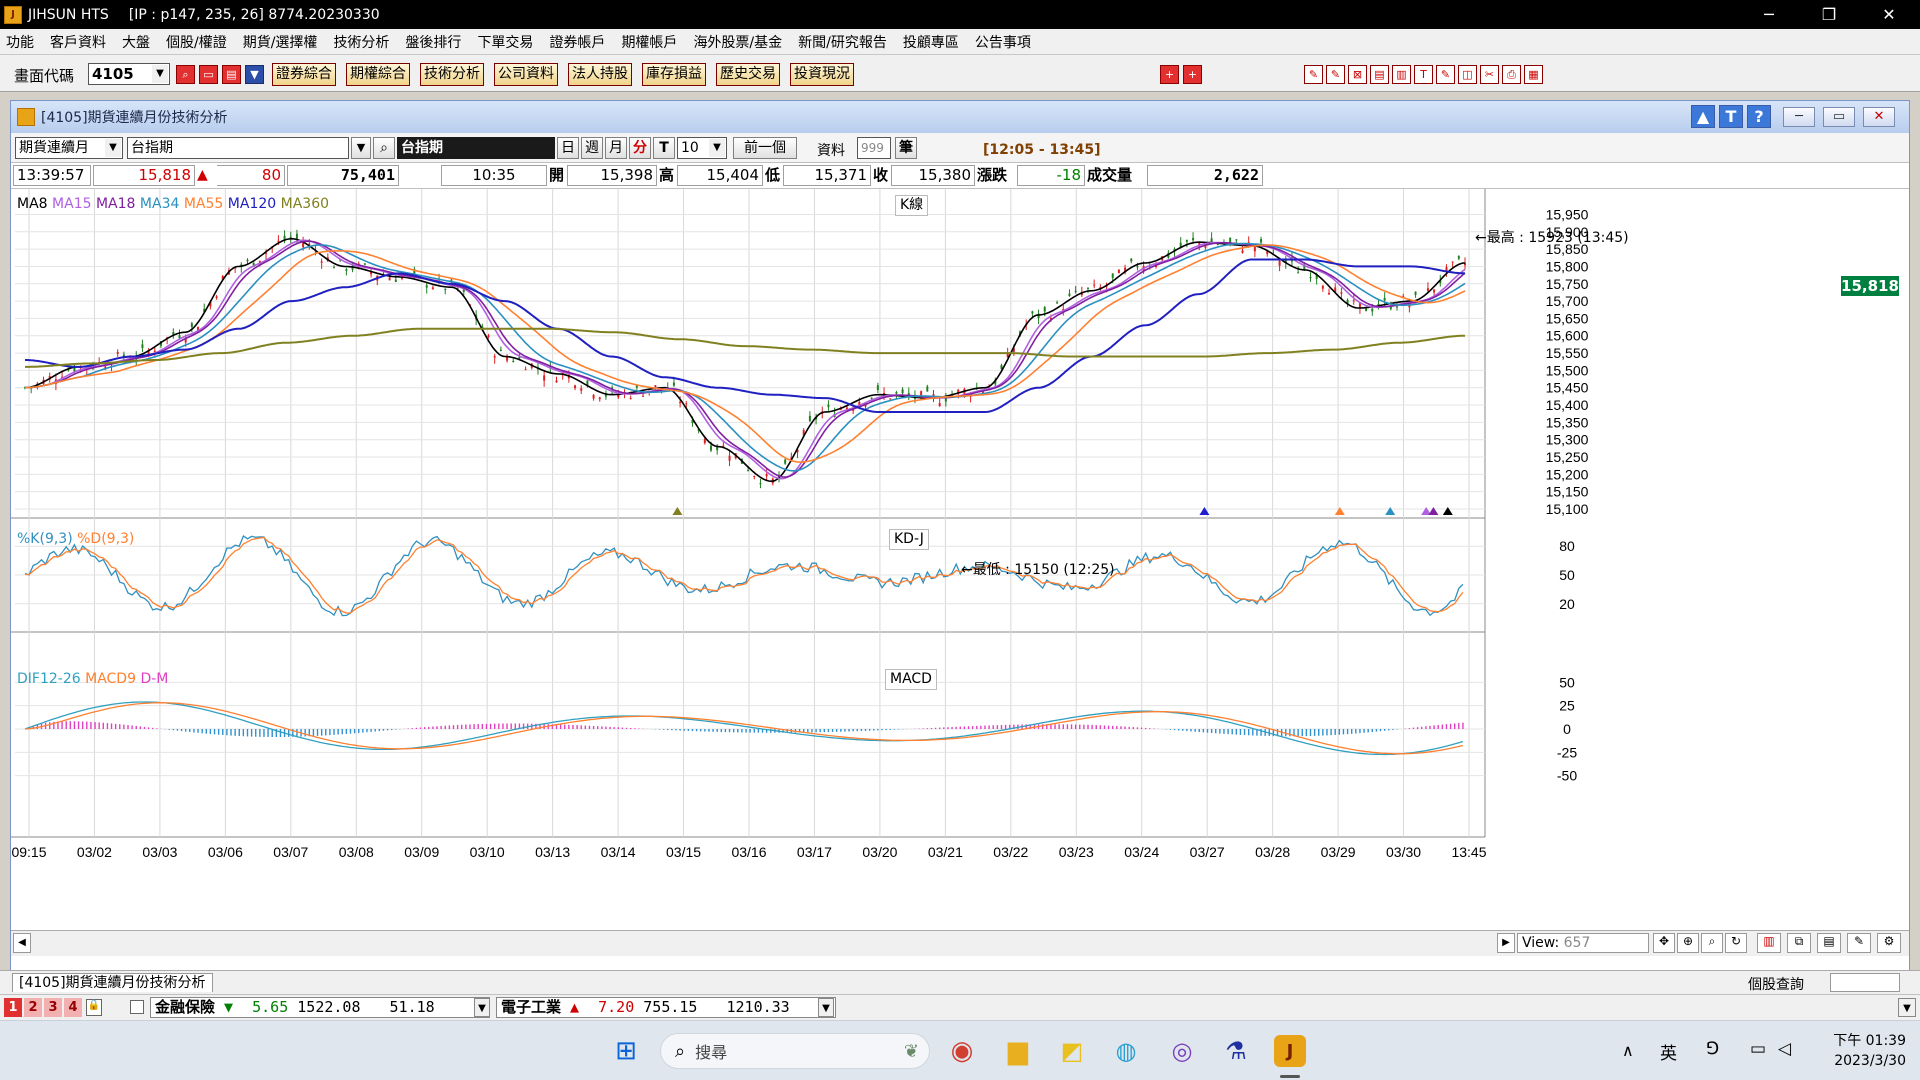  Describe the element at coordinates (53, 1007) in the screenshot. I see `tab-3-button: 3` at that location.